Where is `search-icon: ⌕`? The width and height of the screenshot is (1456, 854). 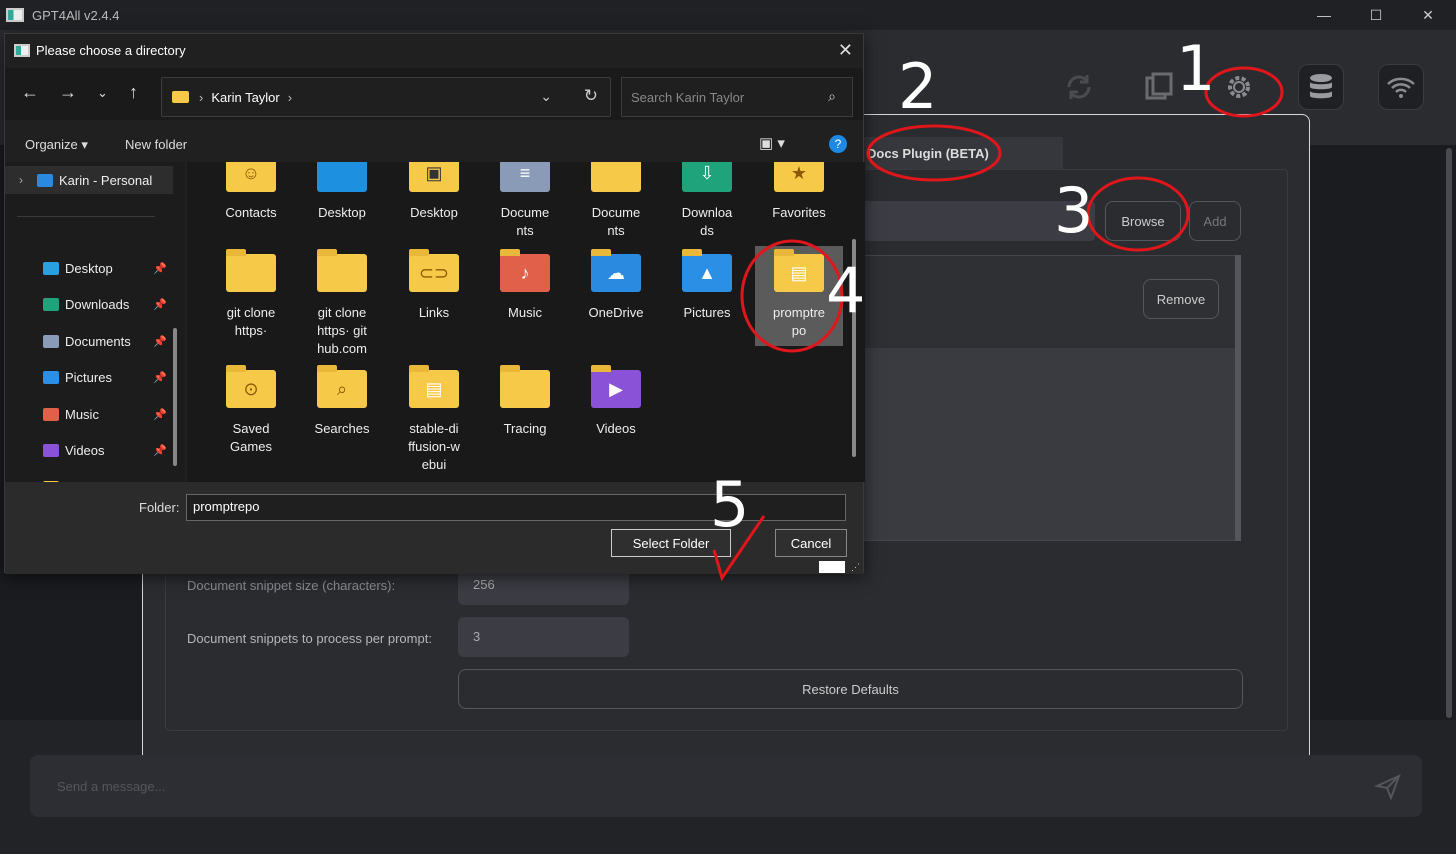 search-icon: ⌕ is located at coordinates (832, 96).